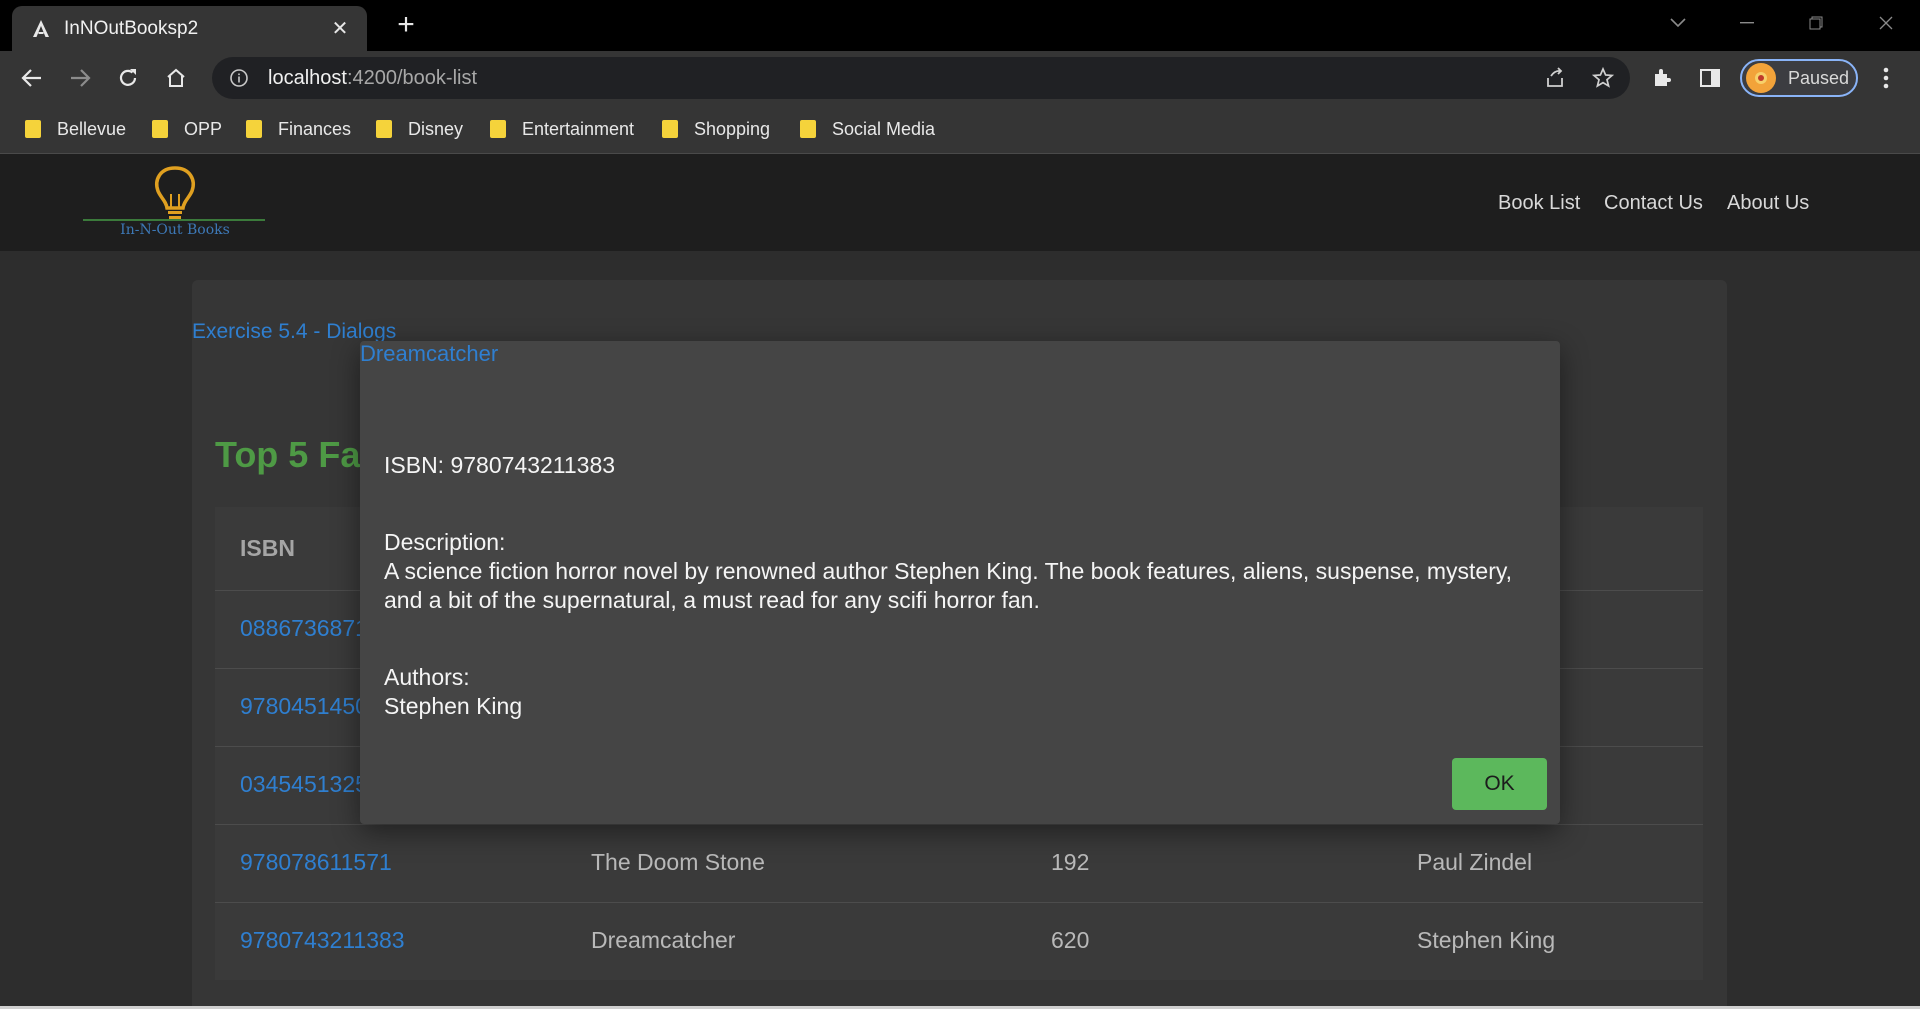 This screenshot has width=1920, height=1009. What do you see at coordinates (732, 128) in the screenshot?
I see `bookmark-label: Shopping` at bounding box center [732, 128].